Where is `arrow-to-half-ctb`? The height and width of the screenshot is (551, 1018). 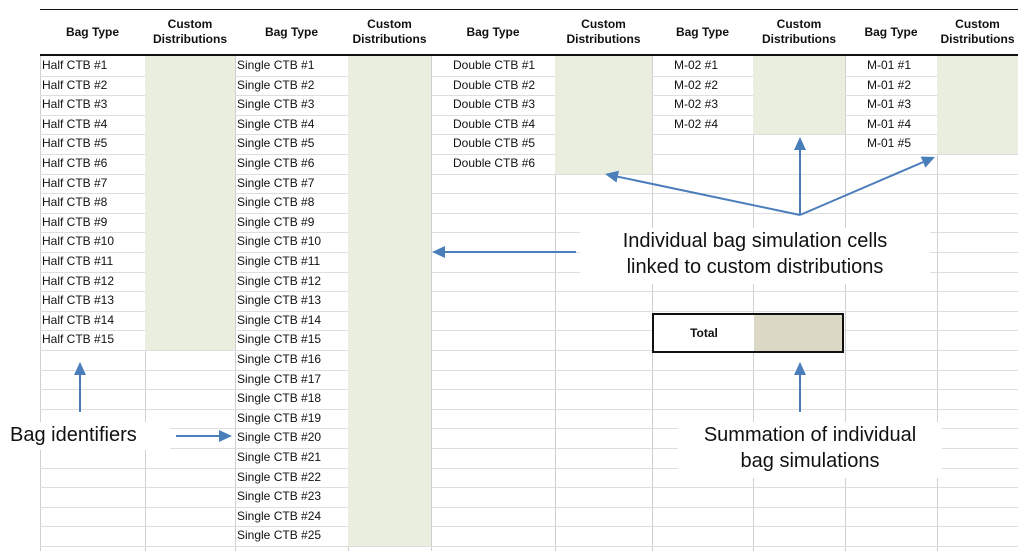 arrow-to-half-ctb is located at coordinates (80, 387).